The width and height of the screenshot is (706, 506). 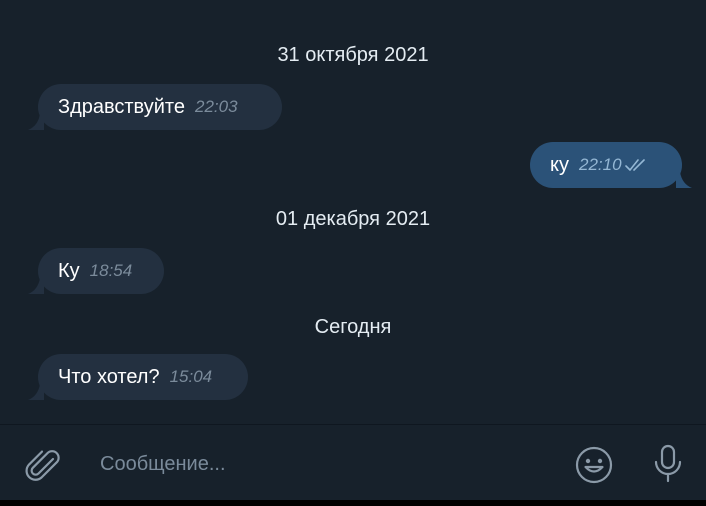 I want to click on message-bubble-incoming: Здравствуйте 22:03, so click(x=155, y=107).